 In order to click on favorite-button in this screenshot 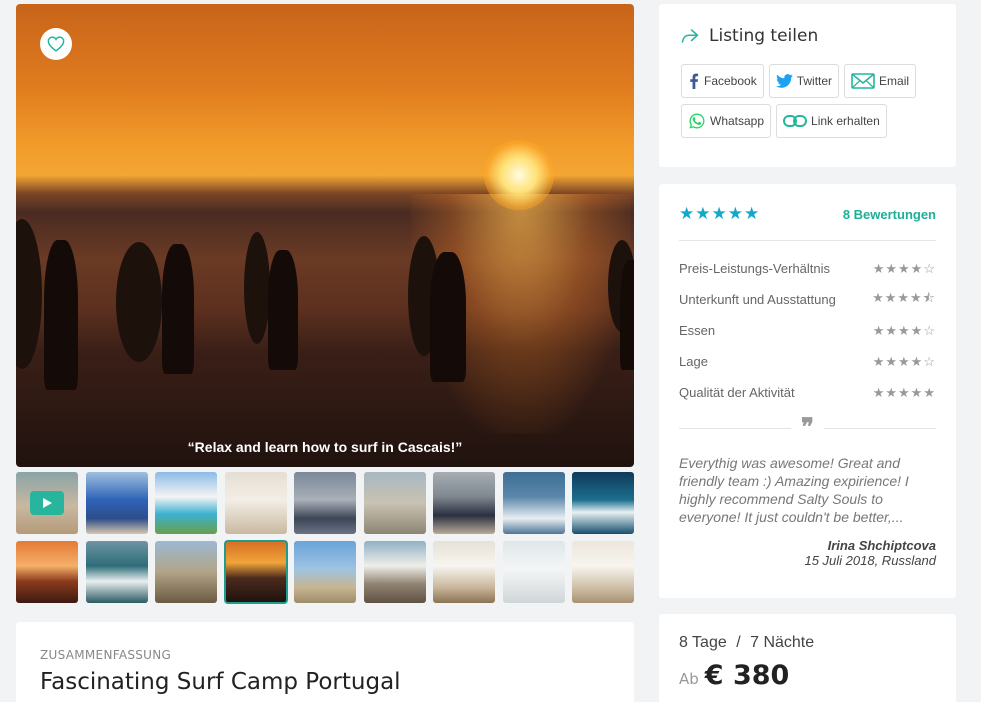, I will do `click(56, 44)`.